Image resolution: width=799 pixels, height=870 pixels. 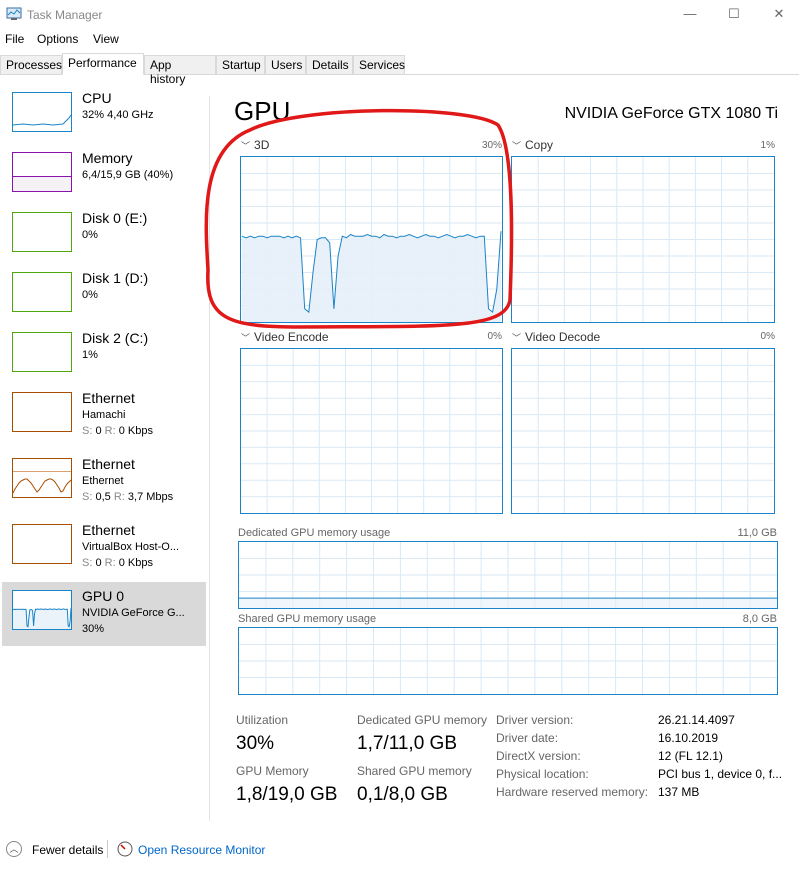 I want to click on maximize-button: ☐, so click(x=734, y=14).